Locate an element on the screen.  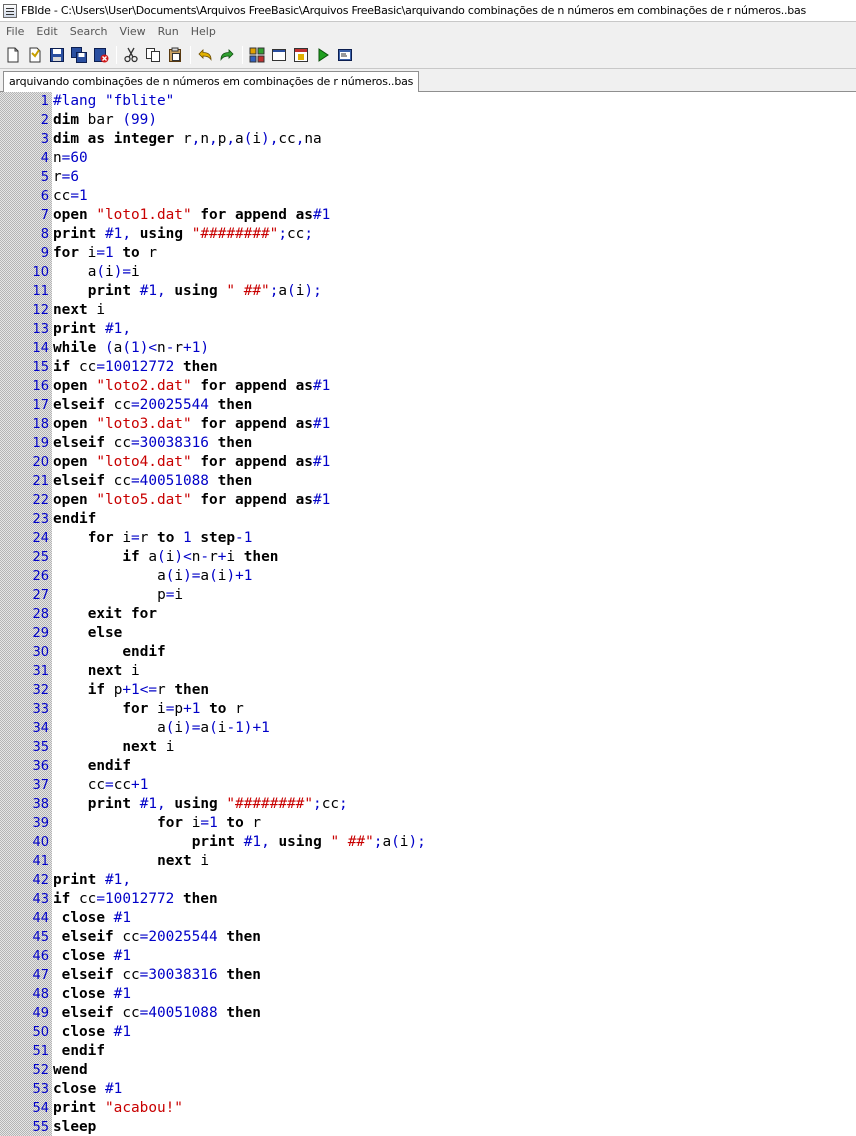
code-line: 32 if p+1<=r then is located at coordinates (428, 690).